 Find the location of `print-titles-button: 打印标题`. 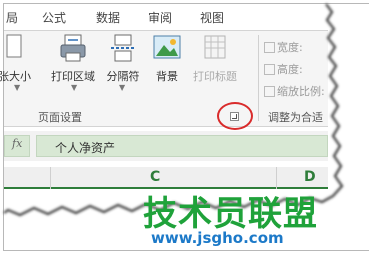

print-titles-button: 打印标题 is located at coordinates (215, 58).